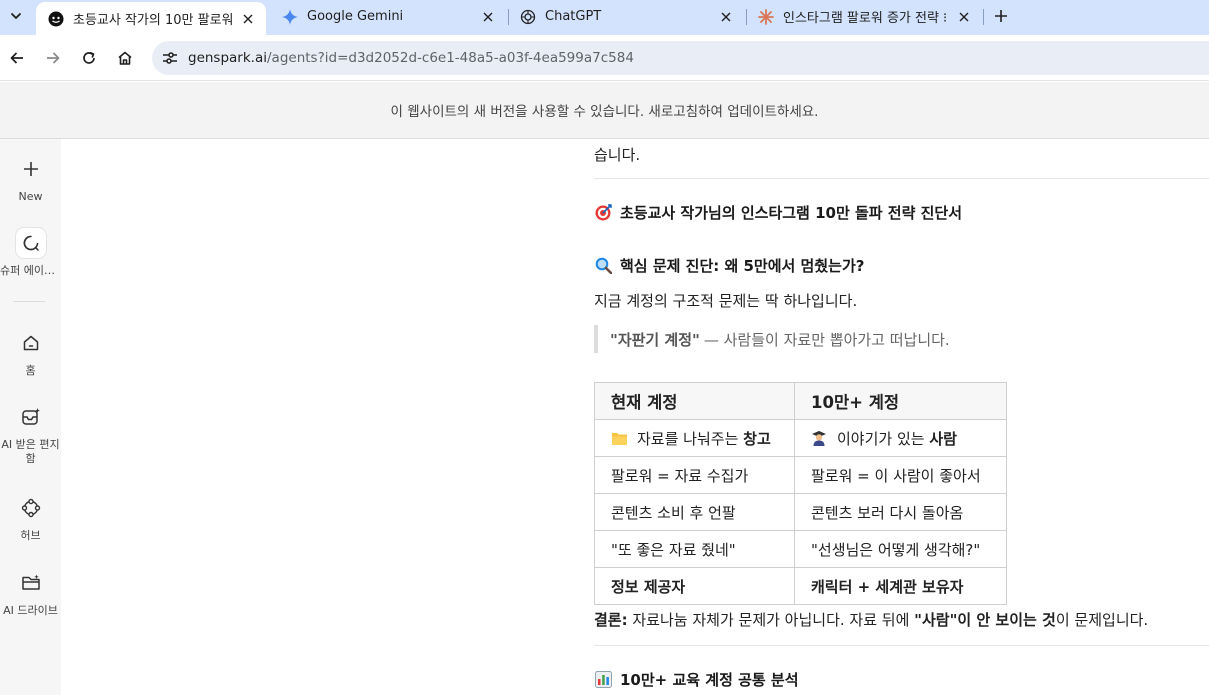 This screenshot has width=1209, height=695. I want to click on blockquote: "자판기 계정" — 사람들이 자료만 뽑아가고 떠납니다., so click(772, 339).